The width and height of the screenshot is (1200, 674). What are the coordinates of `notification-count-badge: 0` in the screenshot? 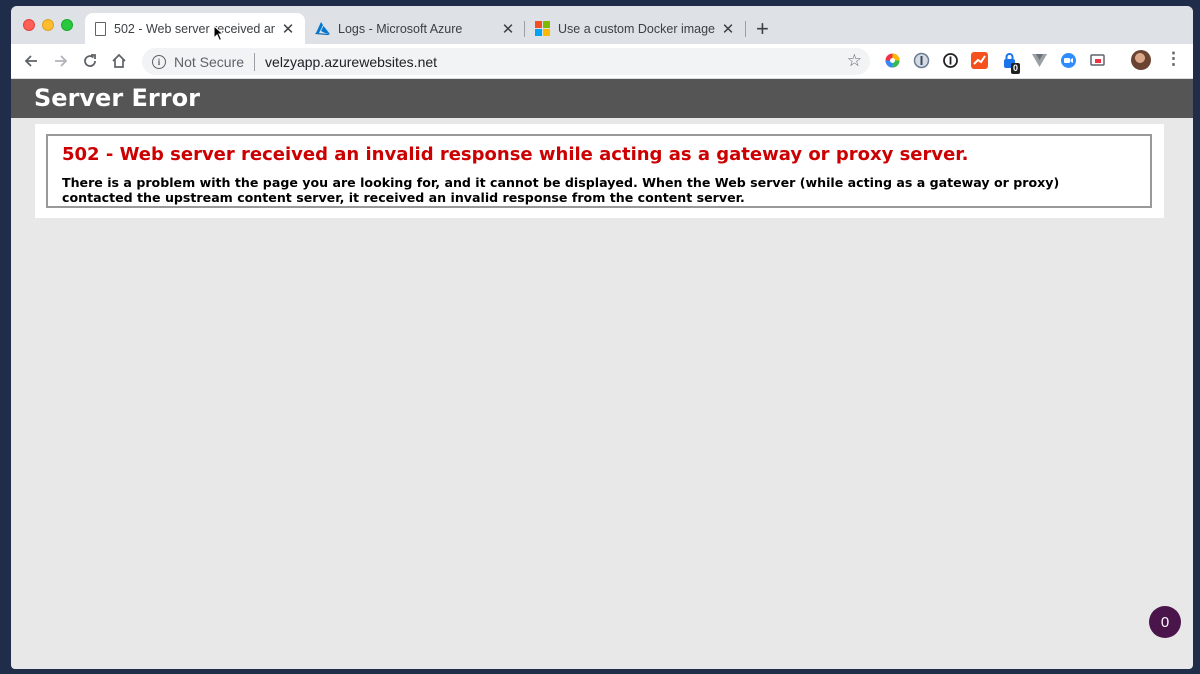 It's located at (1165, 622).